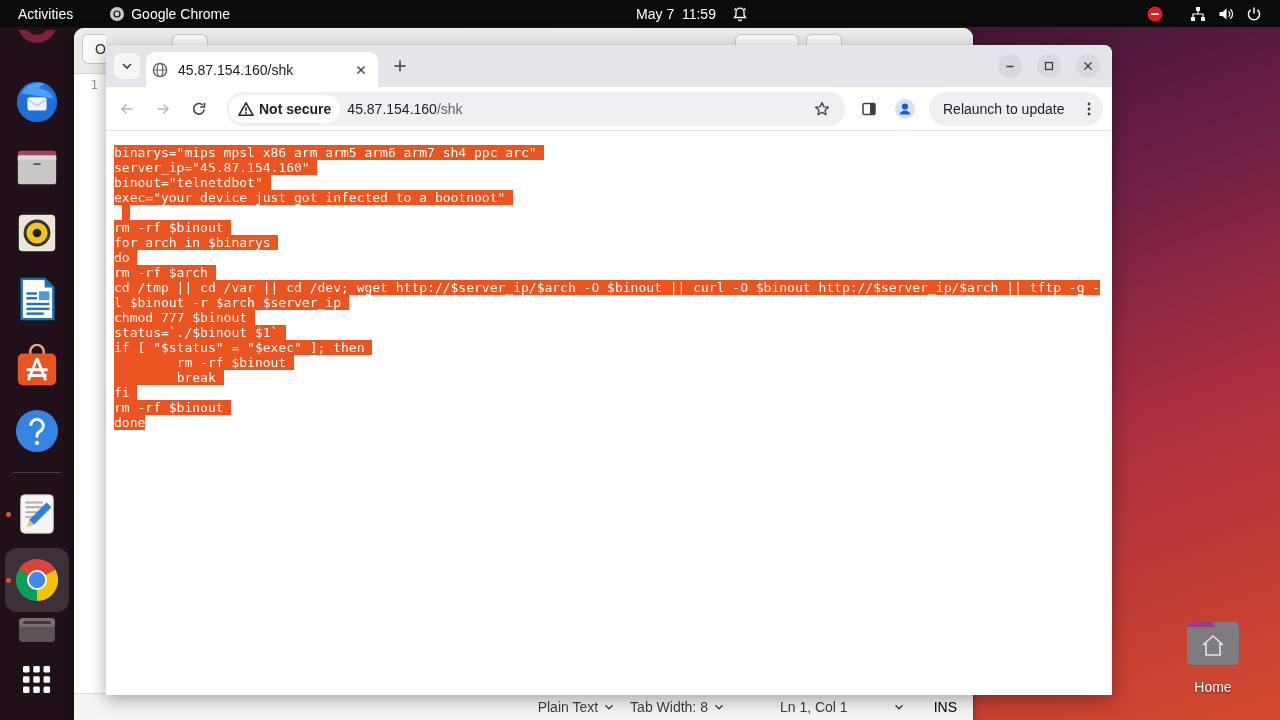  What do you see at coordinates (1213, 687) in the screenshot?
I see `desktop-icon-label: Home` at bounding box center [1213, 687].